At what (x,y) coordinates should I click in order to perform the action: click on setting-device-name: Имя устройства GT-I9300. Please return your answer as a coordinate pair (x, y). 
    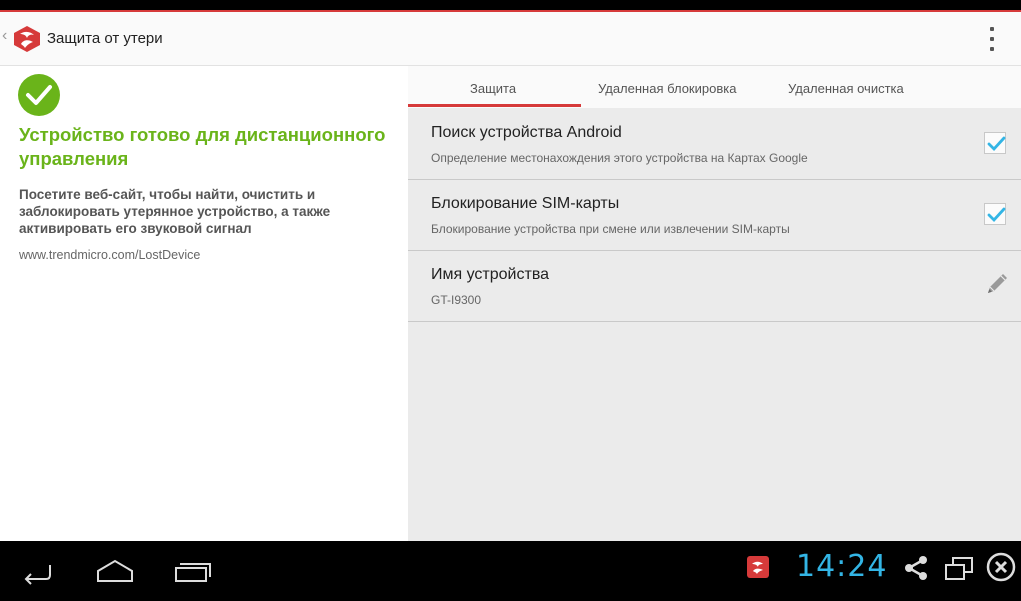
    Looking at the image, I should click on (714, 286).